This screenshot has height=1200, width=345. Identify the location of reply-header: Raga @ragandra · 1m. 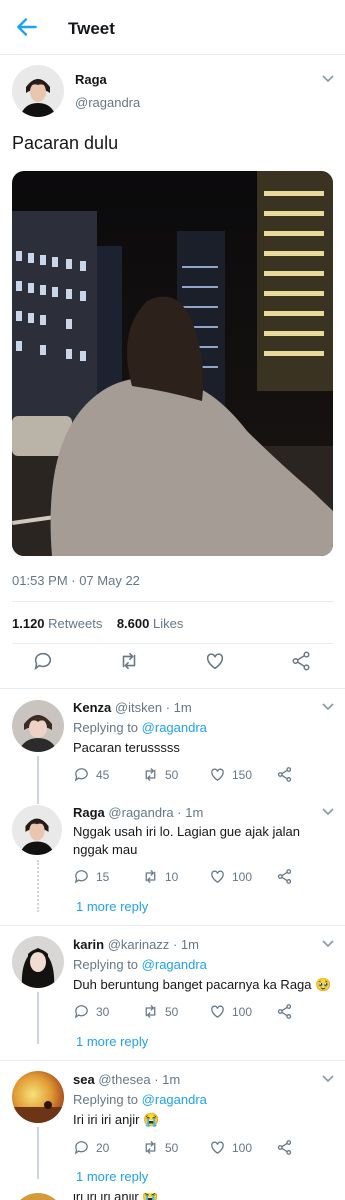
(138, 812).